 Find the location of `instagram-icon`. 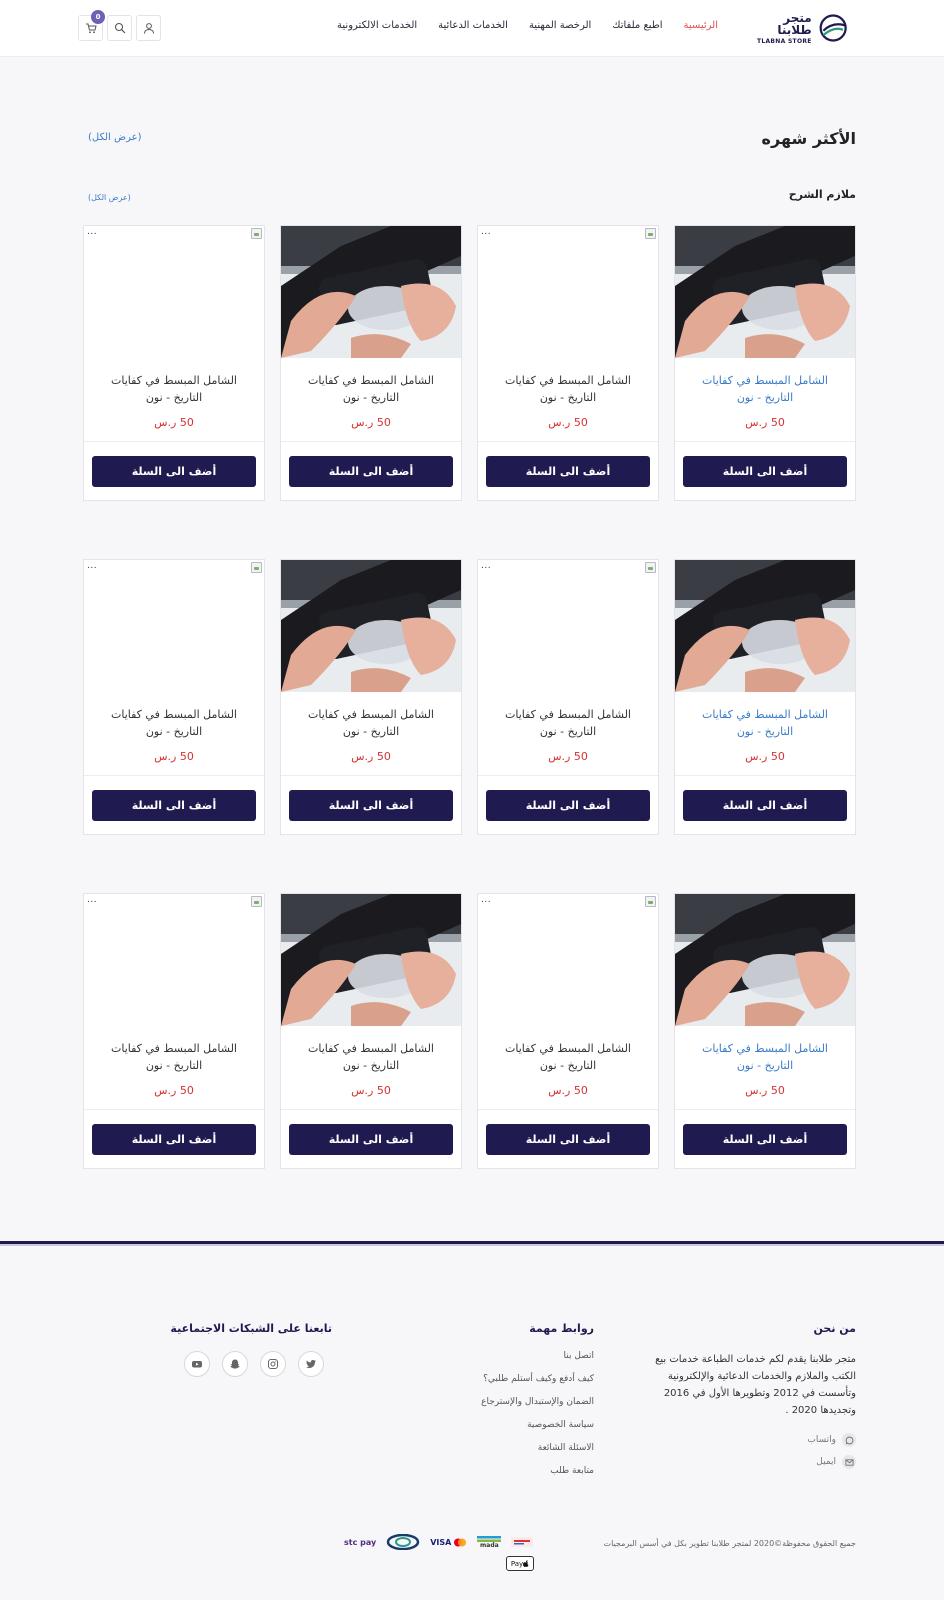

instagram-icon is located at coordinates (273, 1364).